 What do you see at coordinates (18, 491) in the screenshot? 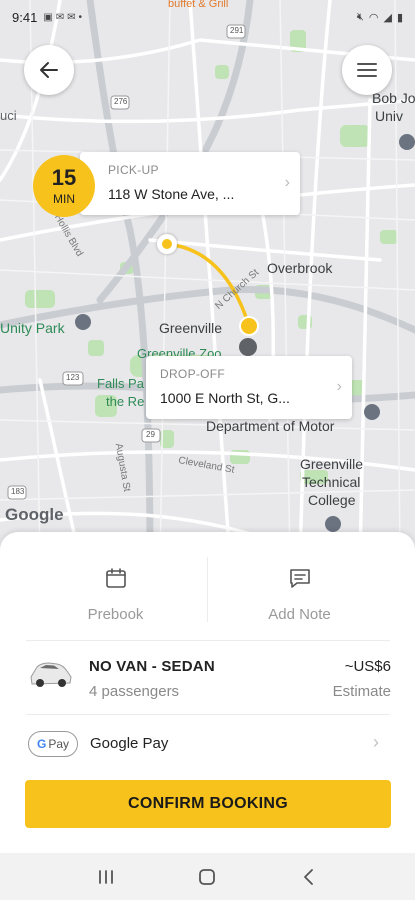
I see `road-shield-183: 183` at bounding box center [18, 491].